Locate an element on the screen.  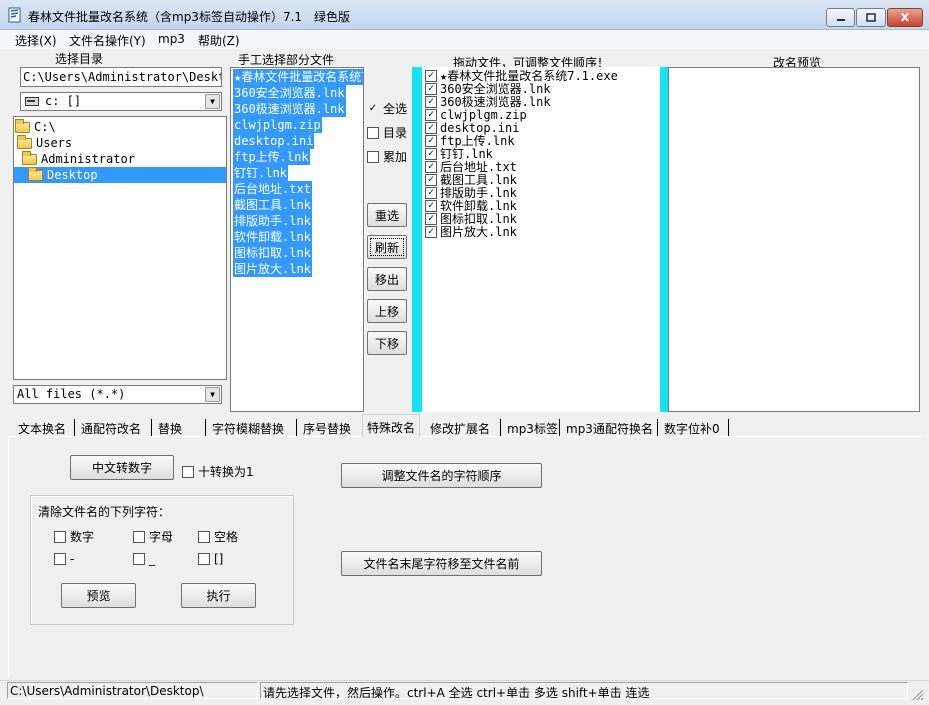
drive-icon is located at coordinates (32, 101).